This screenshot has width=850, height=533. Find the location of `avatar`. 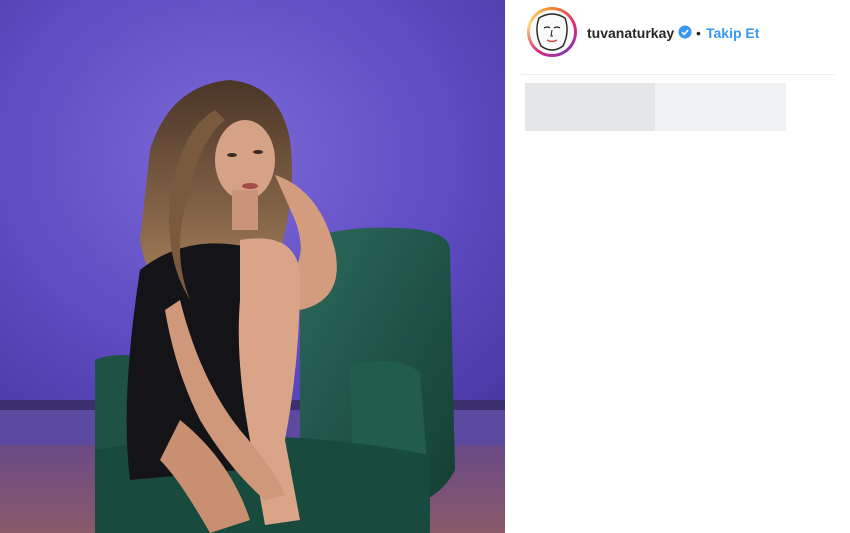

avatar is located at coordinates (552, 32).